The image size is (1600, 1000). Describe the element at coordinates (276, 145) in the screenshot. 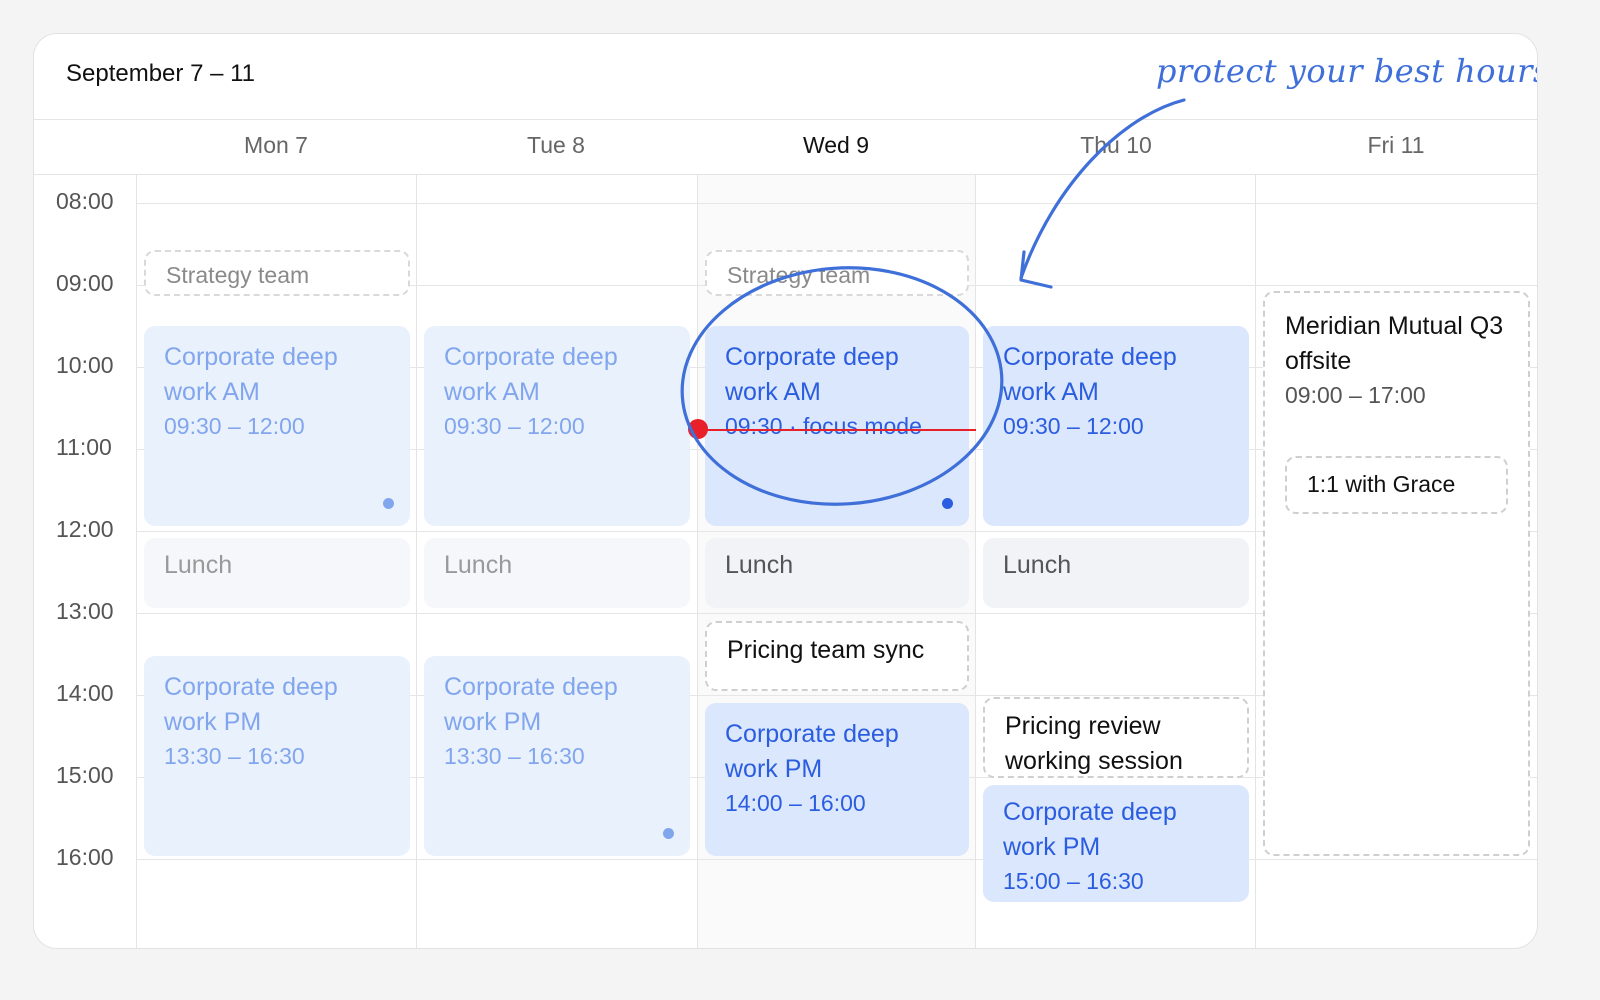

I see `day-header-mon: Mon 7` at that location.